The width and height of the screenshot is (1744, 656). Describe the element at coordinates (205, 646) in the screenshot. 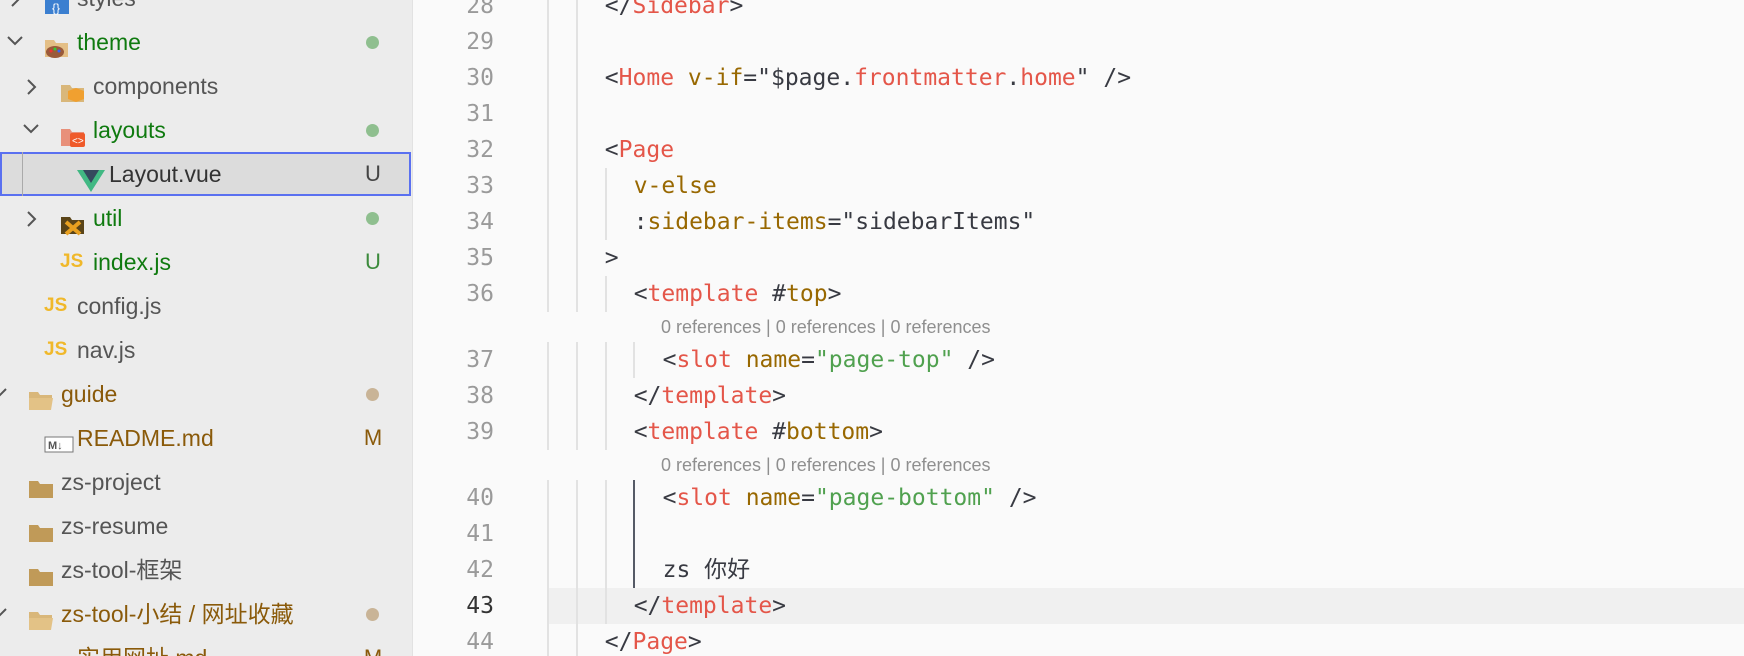

I see `tree-item: M↓ 实用网址.md M` at that location.